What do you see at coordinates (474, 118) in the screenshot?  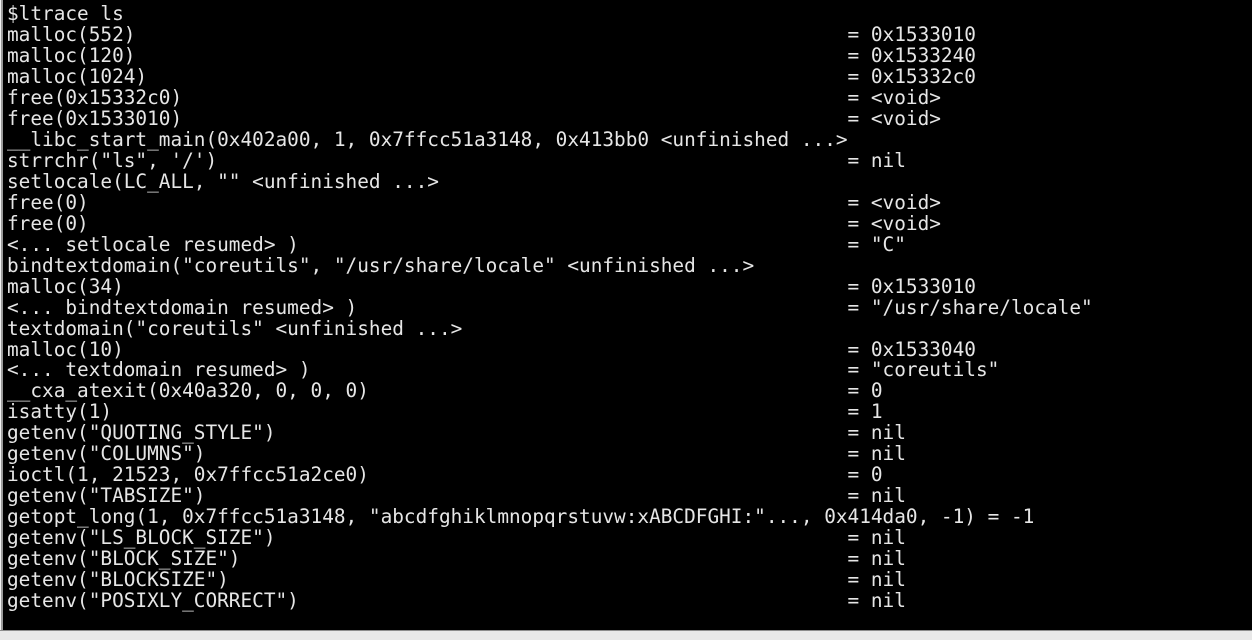 I see `terminal-output-line: free(0x1533010) = <void>` at bounding box center [474, 118].